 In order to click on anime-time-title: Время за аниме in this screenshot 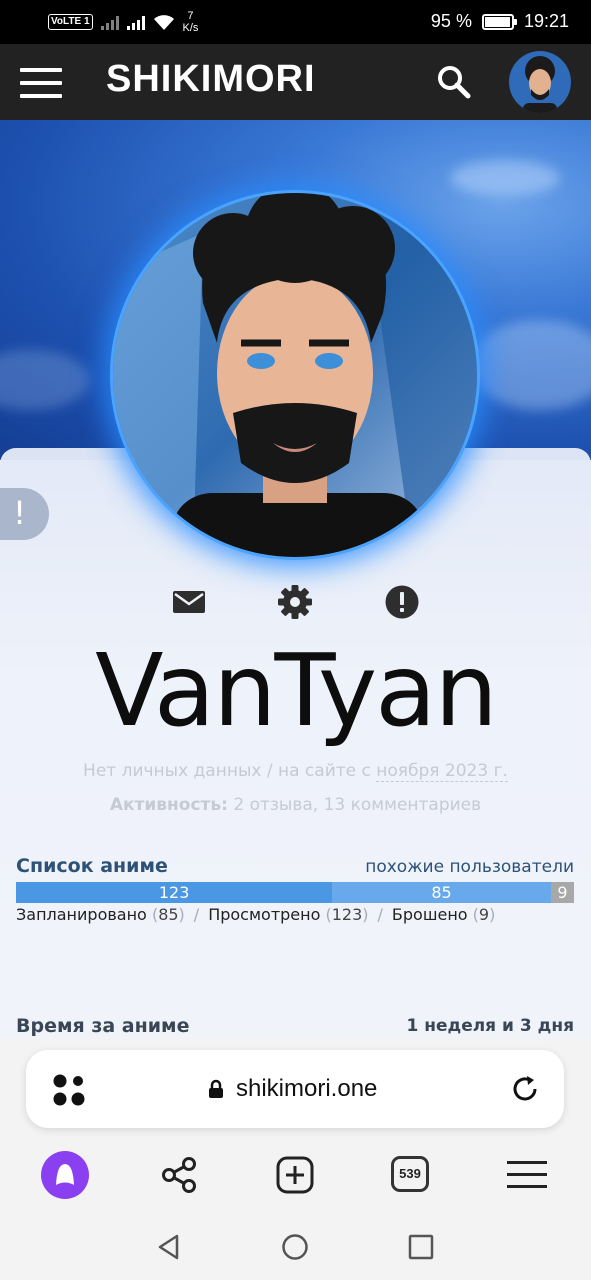, I will do `click(103, 1026)`.